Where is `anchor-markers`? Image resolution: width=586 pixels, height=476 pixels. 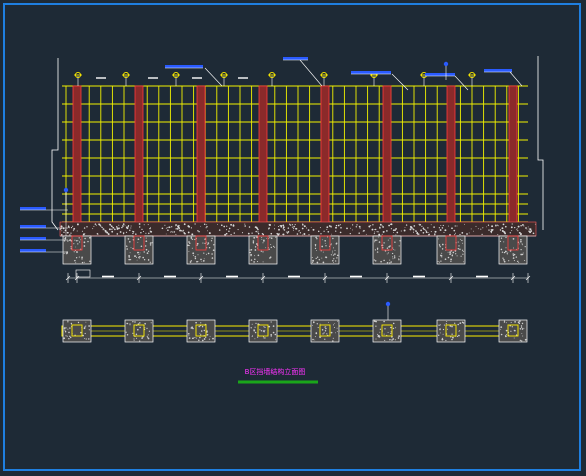
anchor-markers is located at coordinates (275, 78).